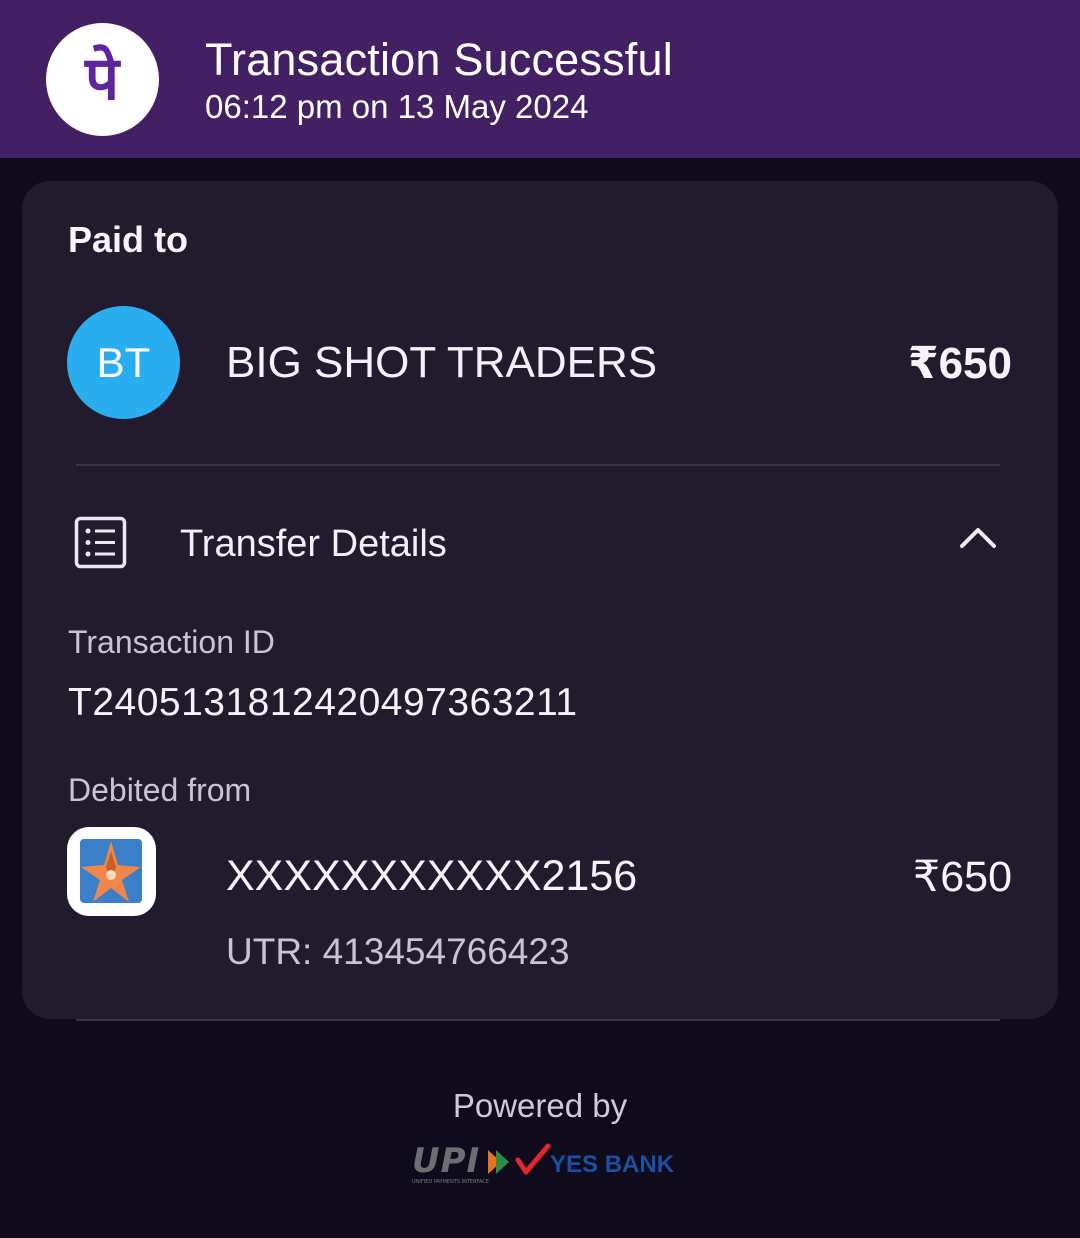 The image size is (1080, 1238). I want to click on transfer-details-label: Transfer Details, so click(313, 544).